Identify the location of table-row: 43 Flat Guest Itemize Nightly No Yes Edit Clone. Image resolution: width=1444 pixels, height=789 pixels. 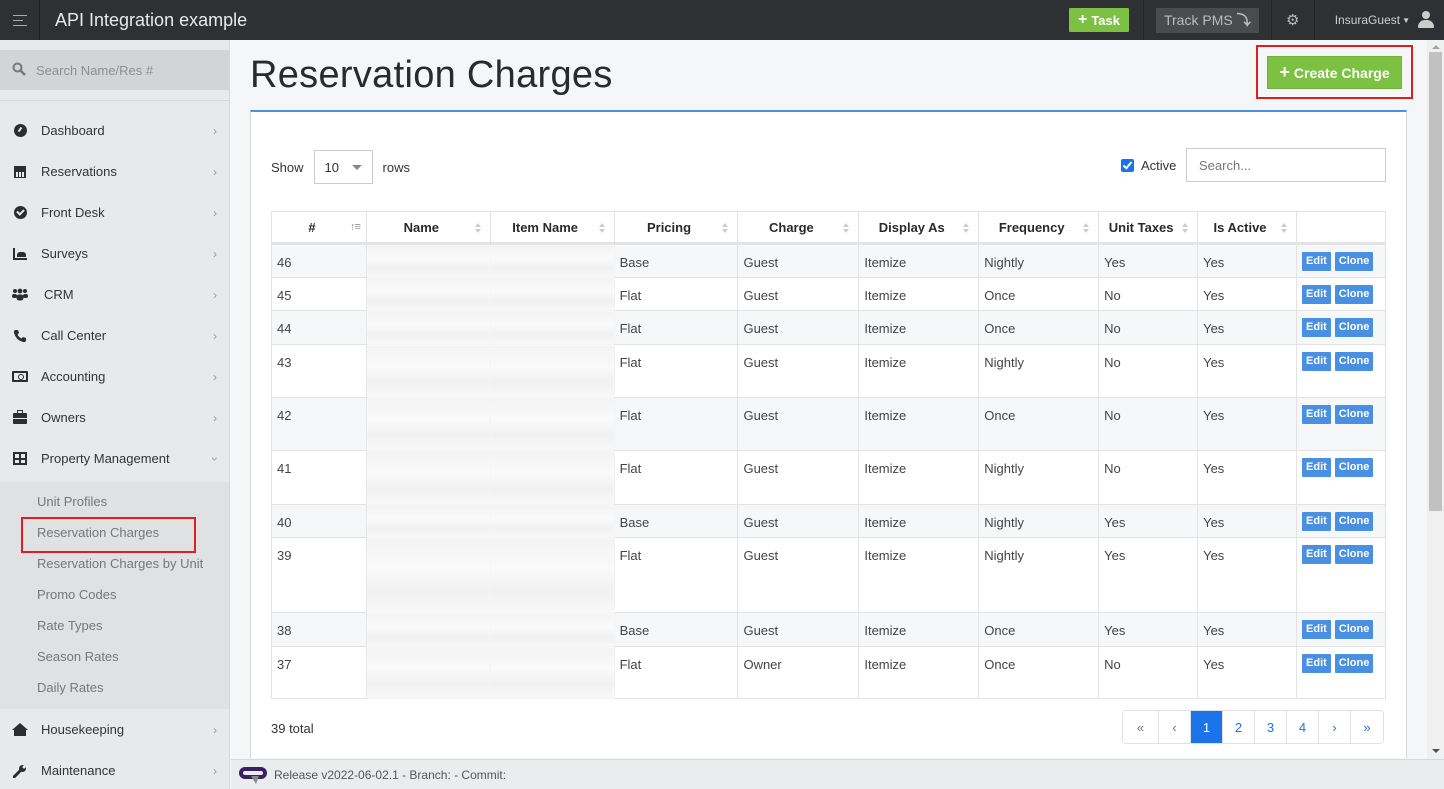
(828, 371).